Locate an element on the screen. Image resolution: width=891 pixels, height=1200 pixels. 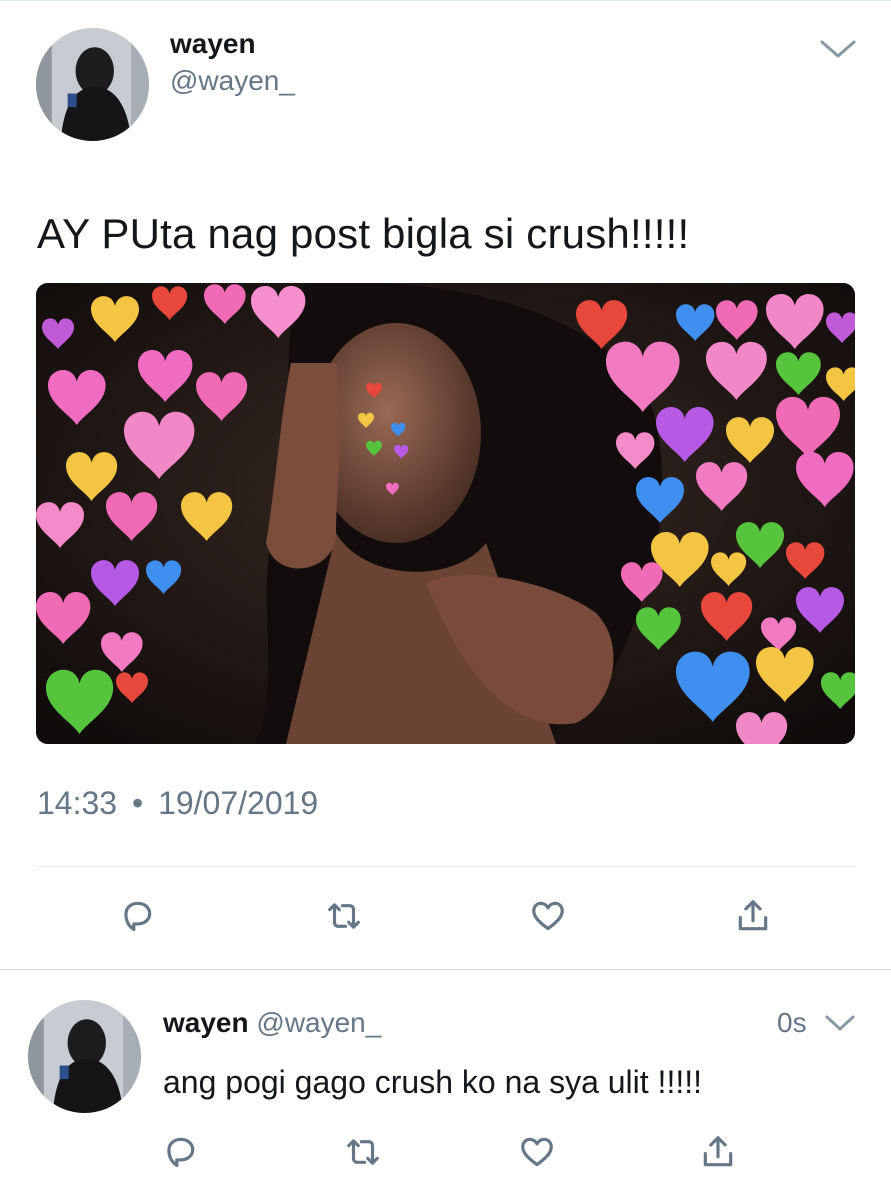
reply-like-button is located at coordinates (537, 1152).